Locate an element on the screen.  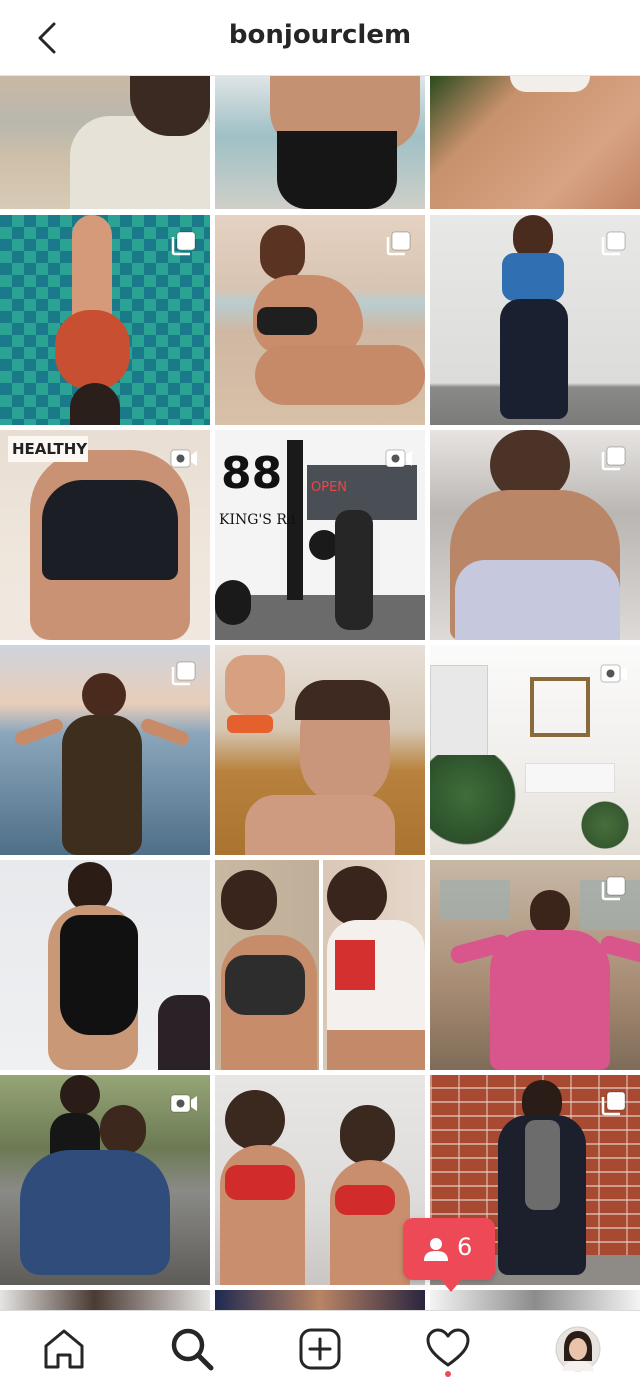
heart-icon is located at coordinates (448, 1349).